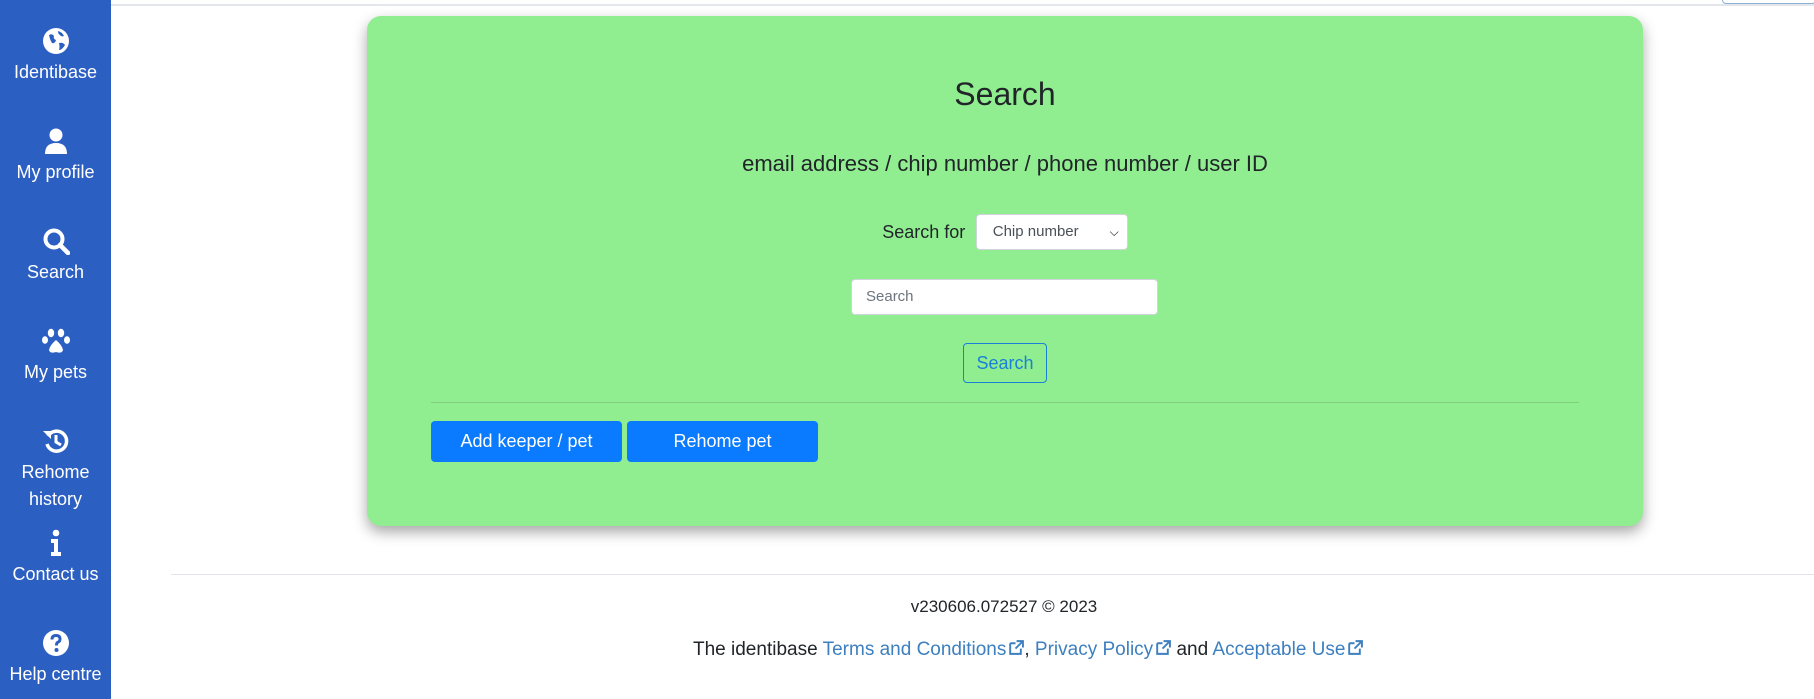 The height and width of the screenshot is (699, 1814). Describe the element at coordinates (55, 574) in the screenshot. I see `sidebar-item-label: Contact us` at that location.